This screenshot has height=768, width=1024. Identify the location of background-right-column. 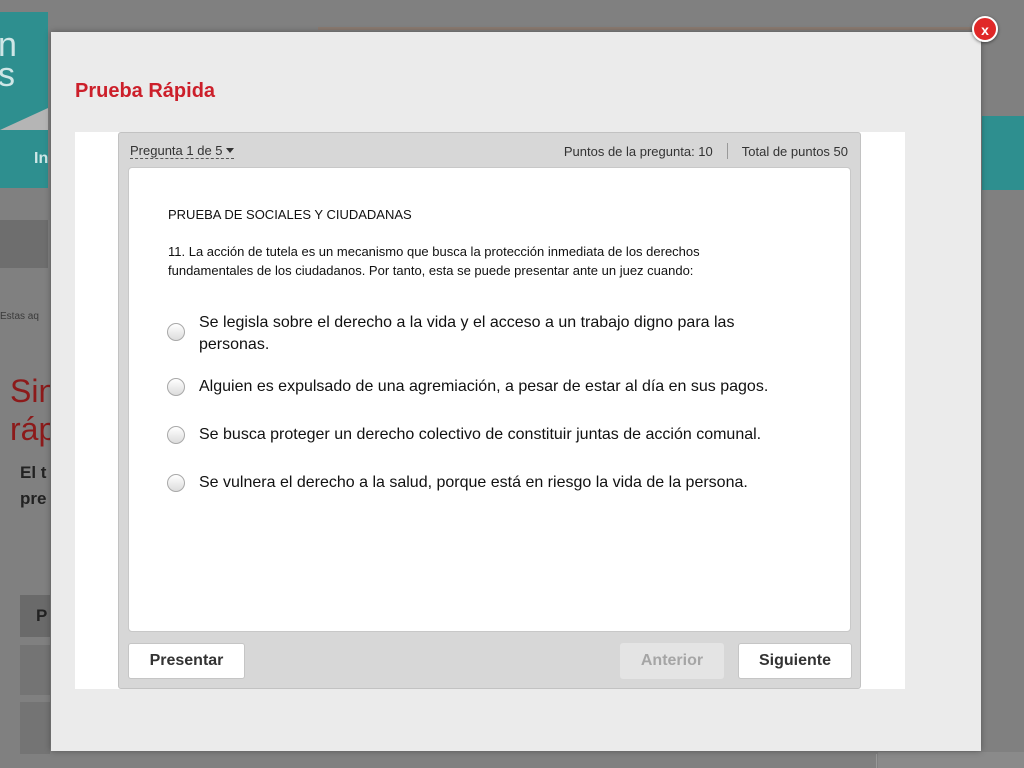
(951, 760).